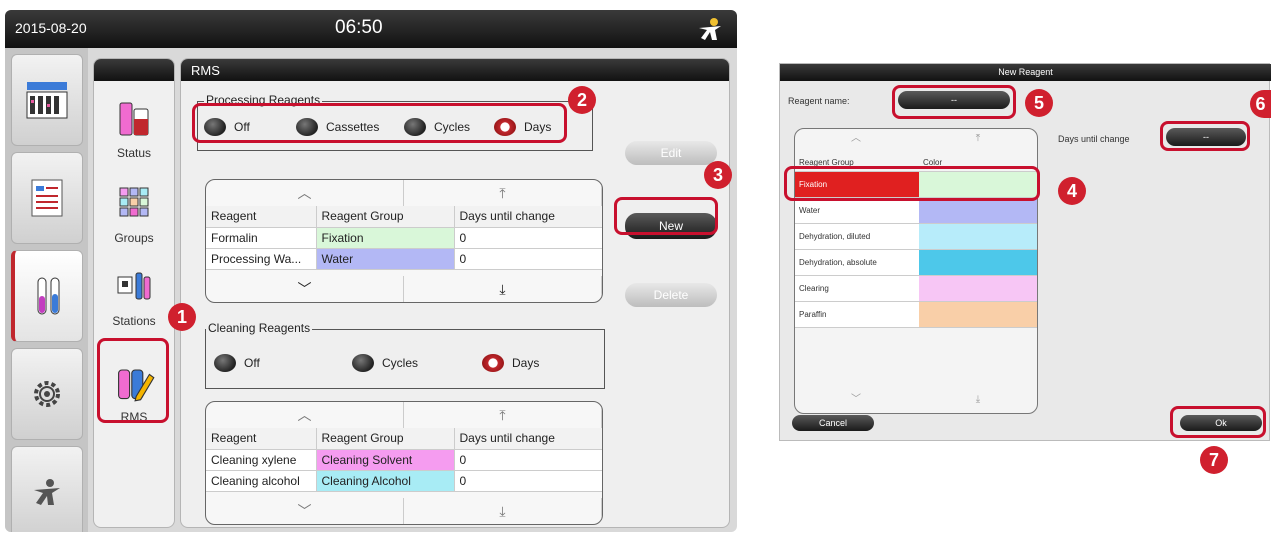  What do you see at coordinates (1218, 422) in the screenshot?
I see `callout-highlight-ok` at bounding box center [1218, 422].